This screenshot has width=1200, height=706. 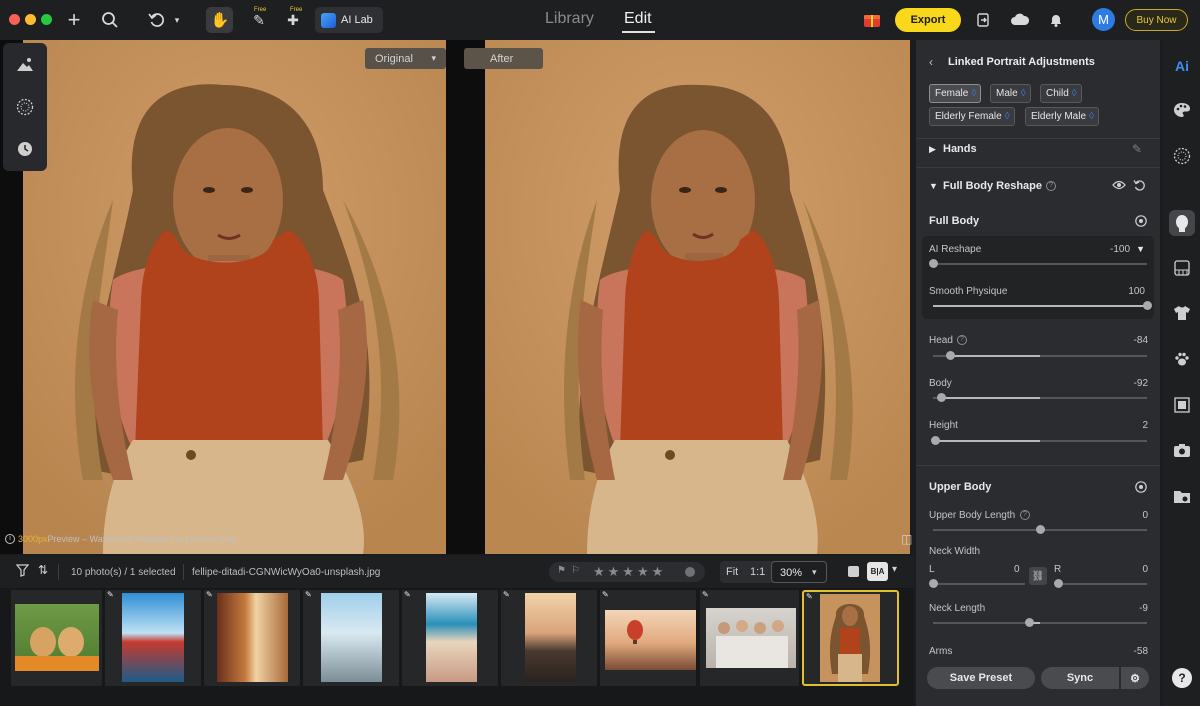 I want to click on undo-icon, so click(x=157, y=20).